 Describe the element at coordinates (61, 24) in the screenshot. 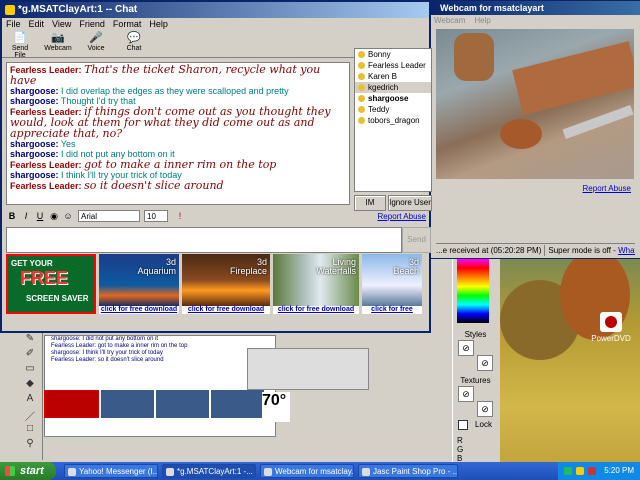

I see `chat-menu-view: View` at that location.